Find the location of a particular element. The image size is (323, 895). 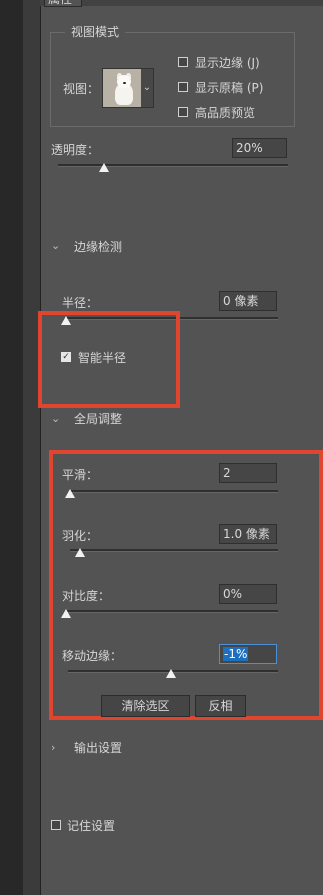

invert-button: 反相 is located at coordinates (220, 706).